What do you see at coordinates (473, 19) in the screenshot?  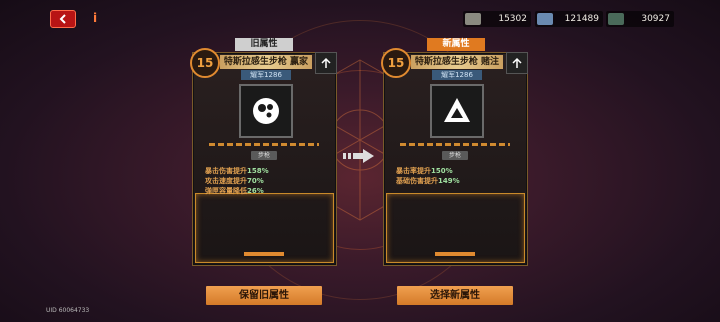 I see `coin-stack-icon` at bounding box center [473, 19].